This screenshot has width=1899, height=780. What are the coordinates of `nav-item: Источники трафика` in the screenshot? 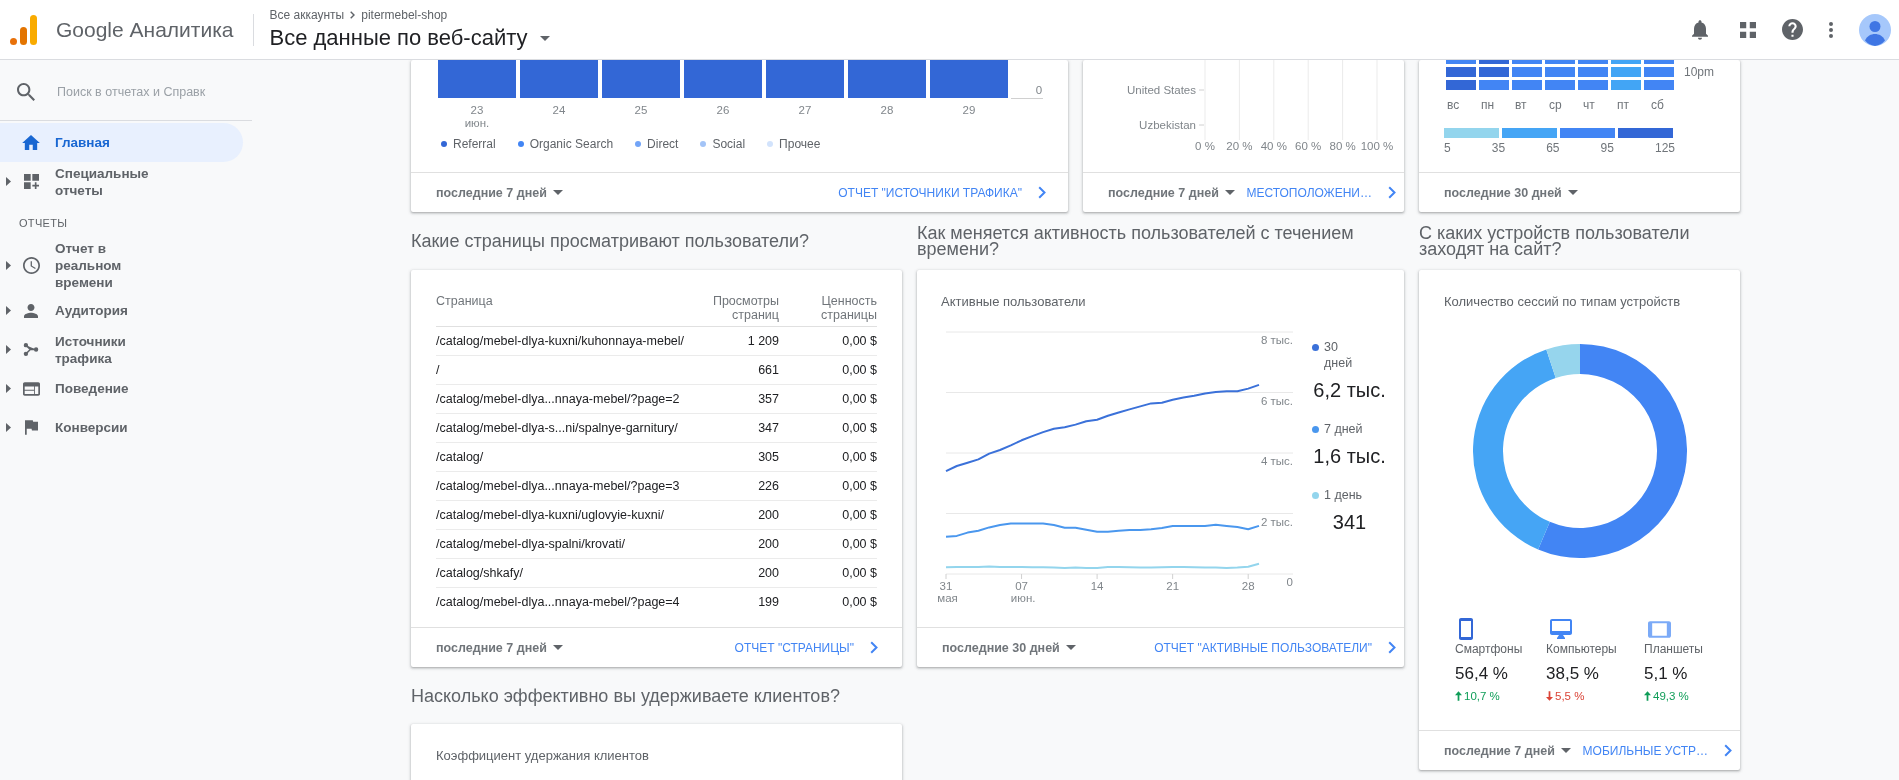 It's located at (121, 349).